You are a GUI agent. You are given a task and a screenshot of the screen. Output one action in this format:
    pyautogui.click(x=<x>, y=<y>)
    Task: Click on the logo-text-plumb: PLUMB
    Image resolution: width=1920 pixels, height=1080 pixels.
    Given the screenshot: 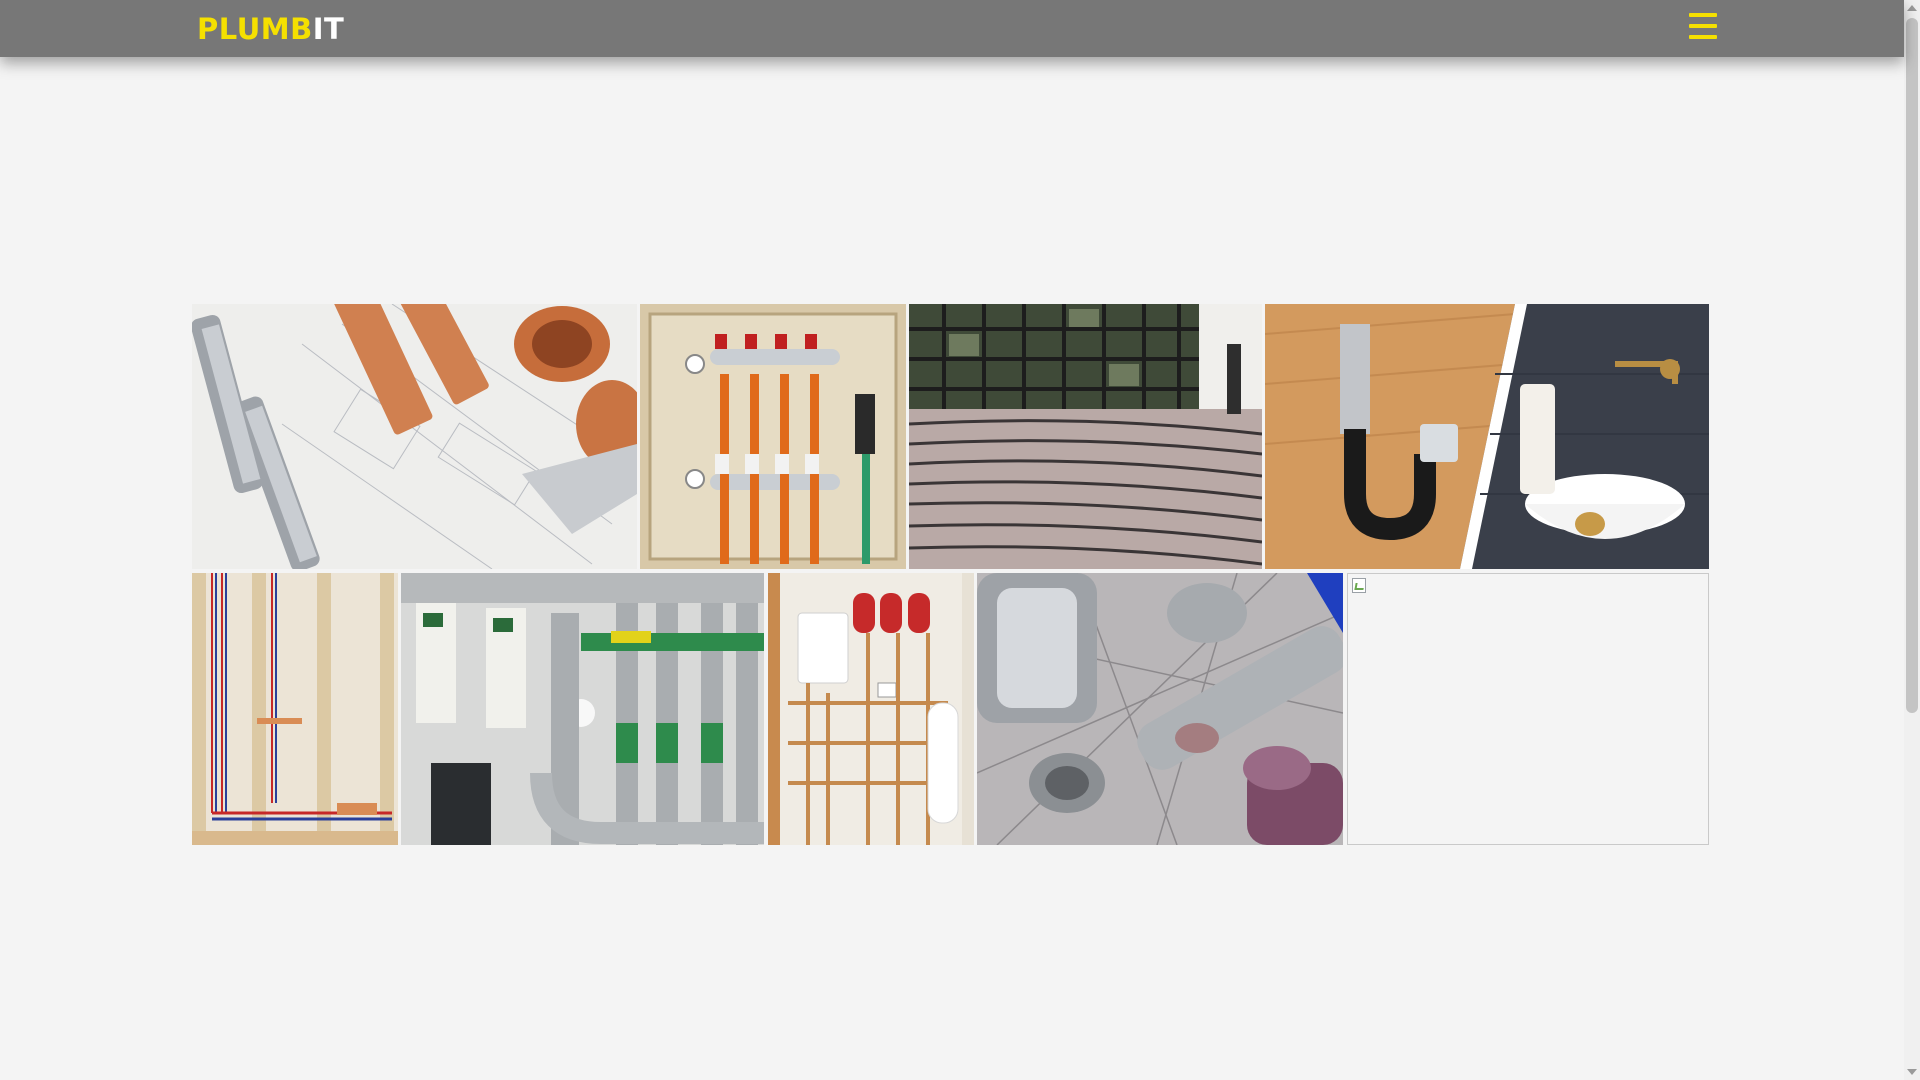 What is the action you would take?
    pyautogui.click(x=255, y=29)
    